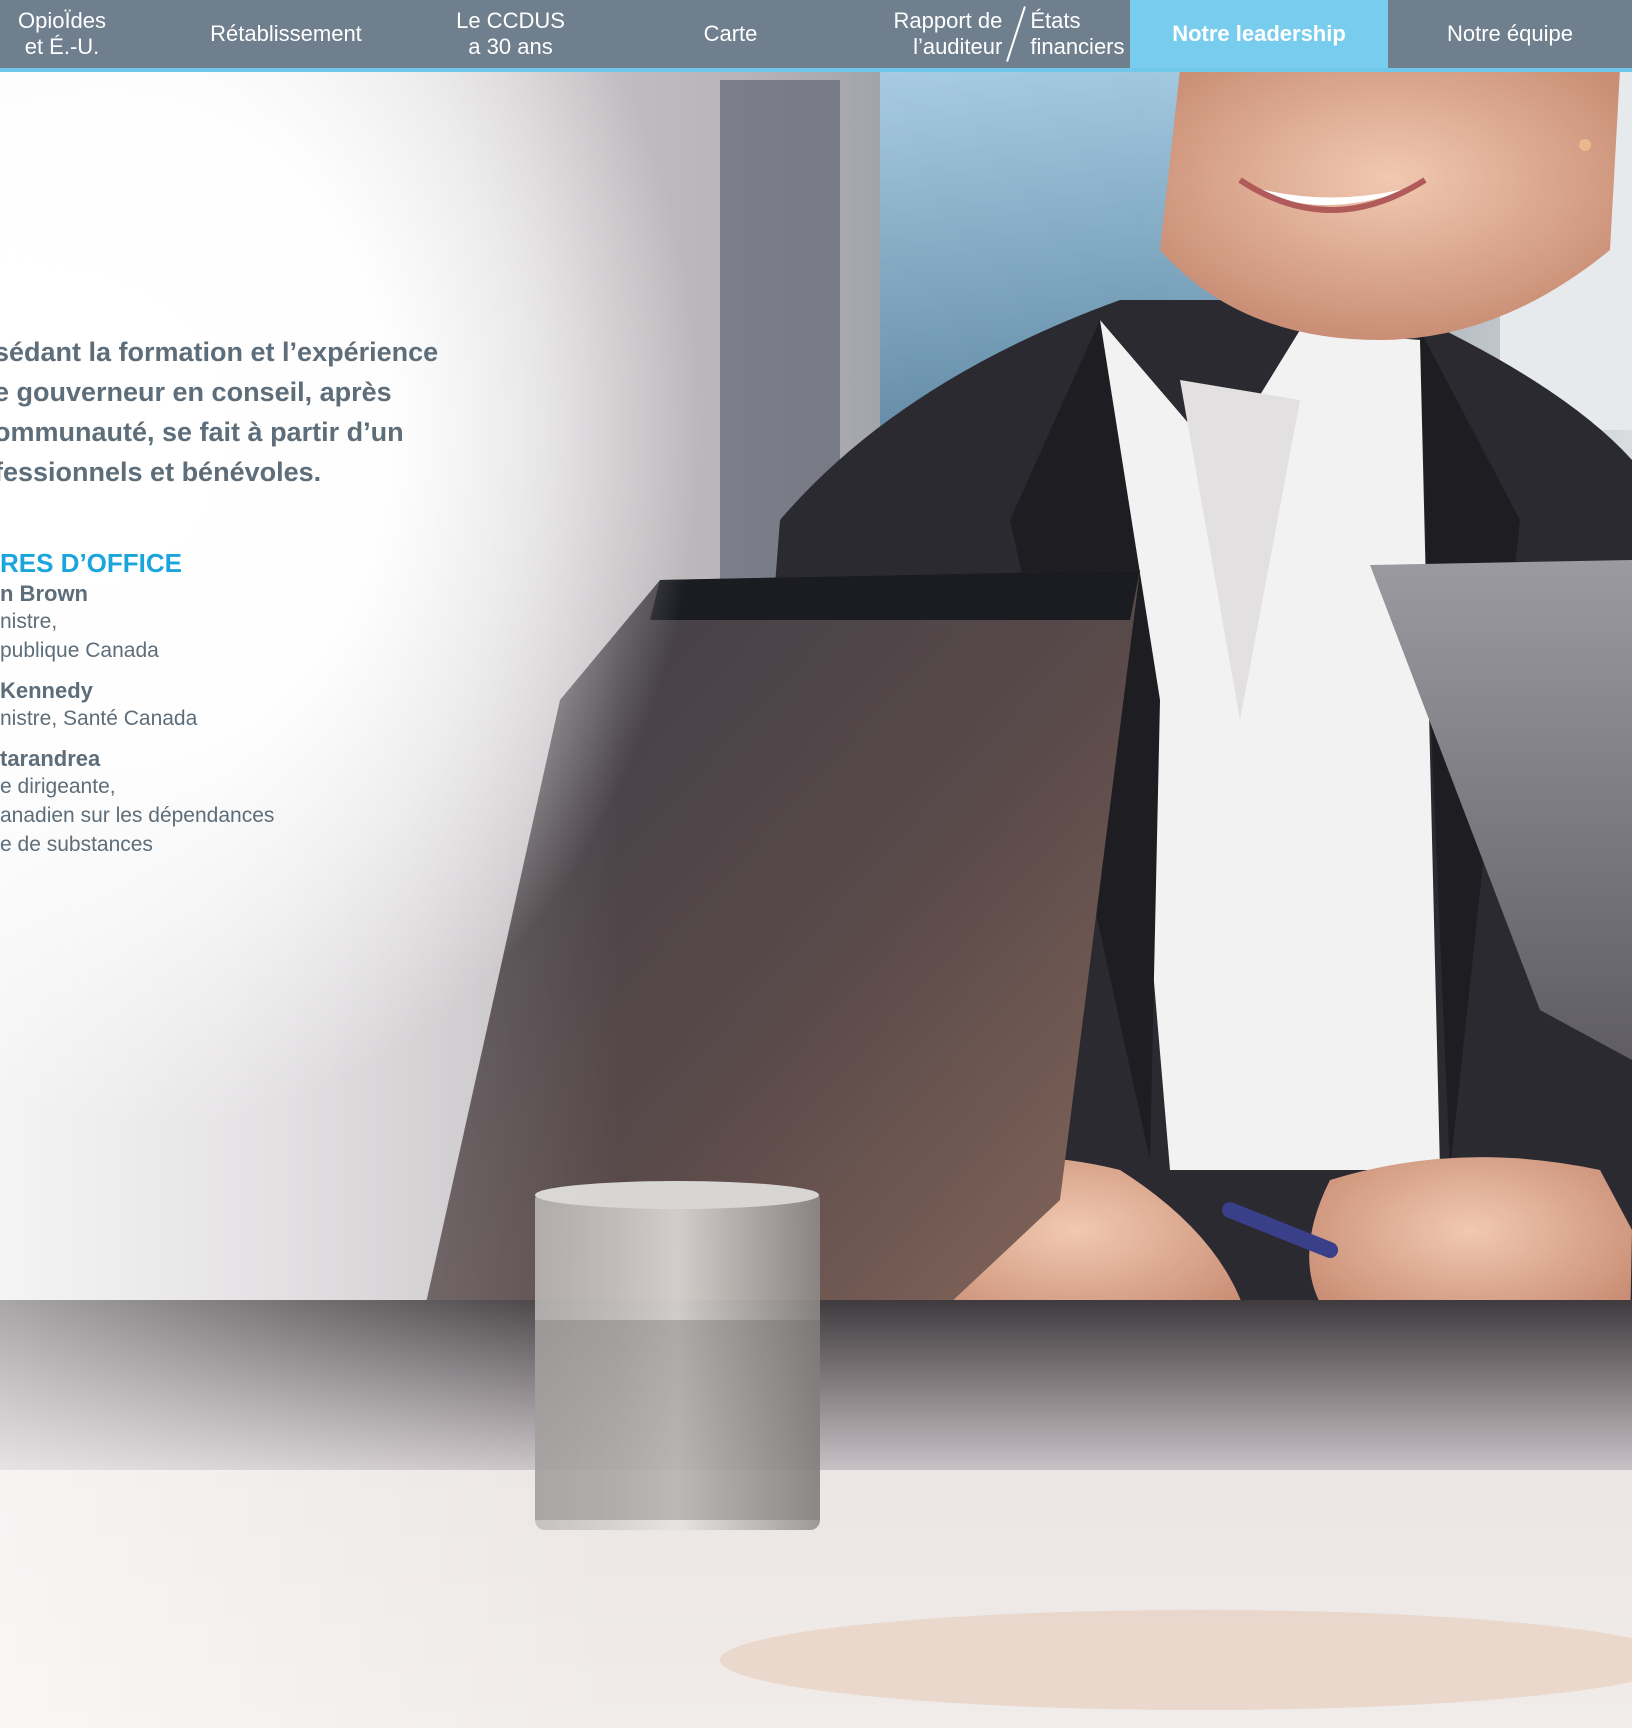 The height and width of the screenshot is (1728, 1632). Describe the element at coordinates (79, 622) in the screenshot. I see `member-brown: n Brown nistre, publique Canada` at that location.